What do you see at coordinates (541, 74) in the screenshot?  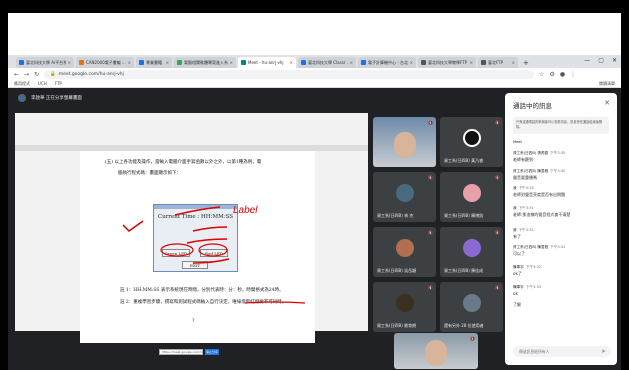 I see `star-icon: ☆` at bounding box center [541, 74].